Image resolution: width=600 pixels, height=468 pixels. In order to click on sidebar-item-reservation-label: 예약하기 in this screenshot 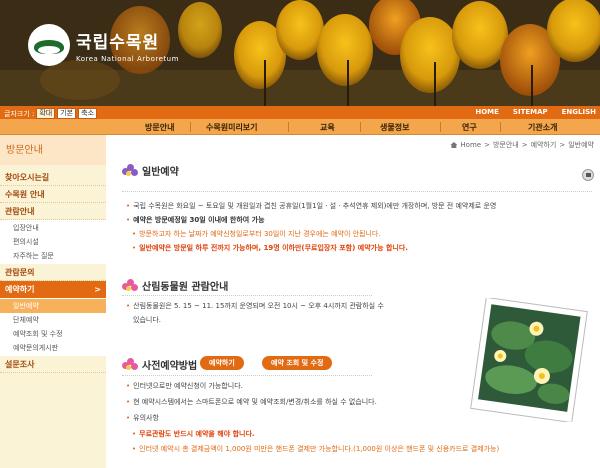, I will do `click(20, 289)`.